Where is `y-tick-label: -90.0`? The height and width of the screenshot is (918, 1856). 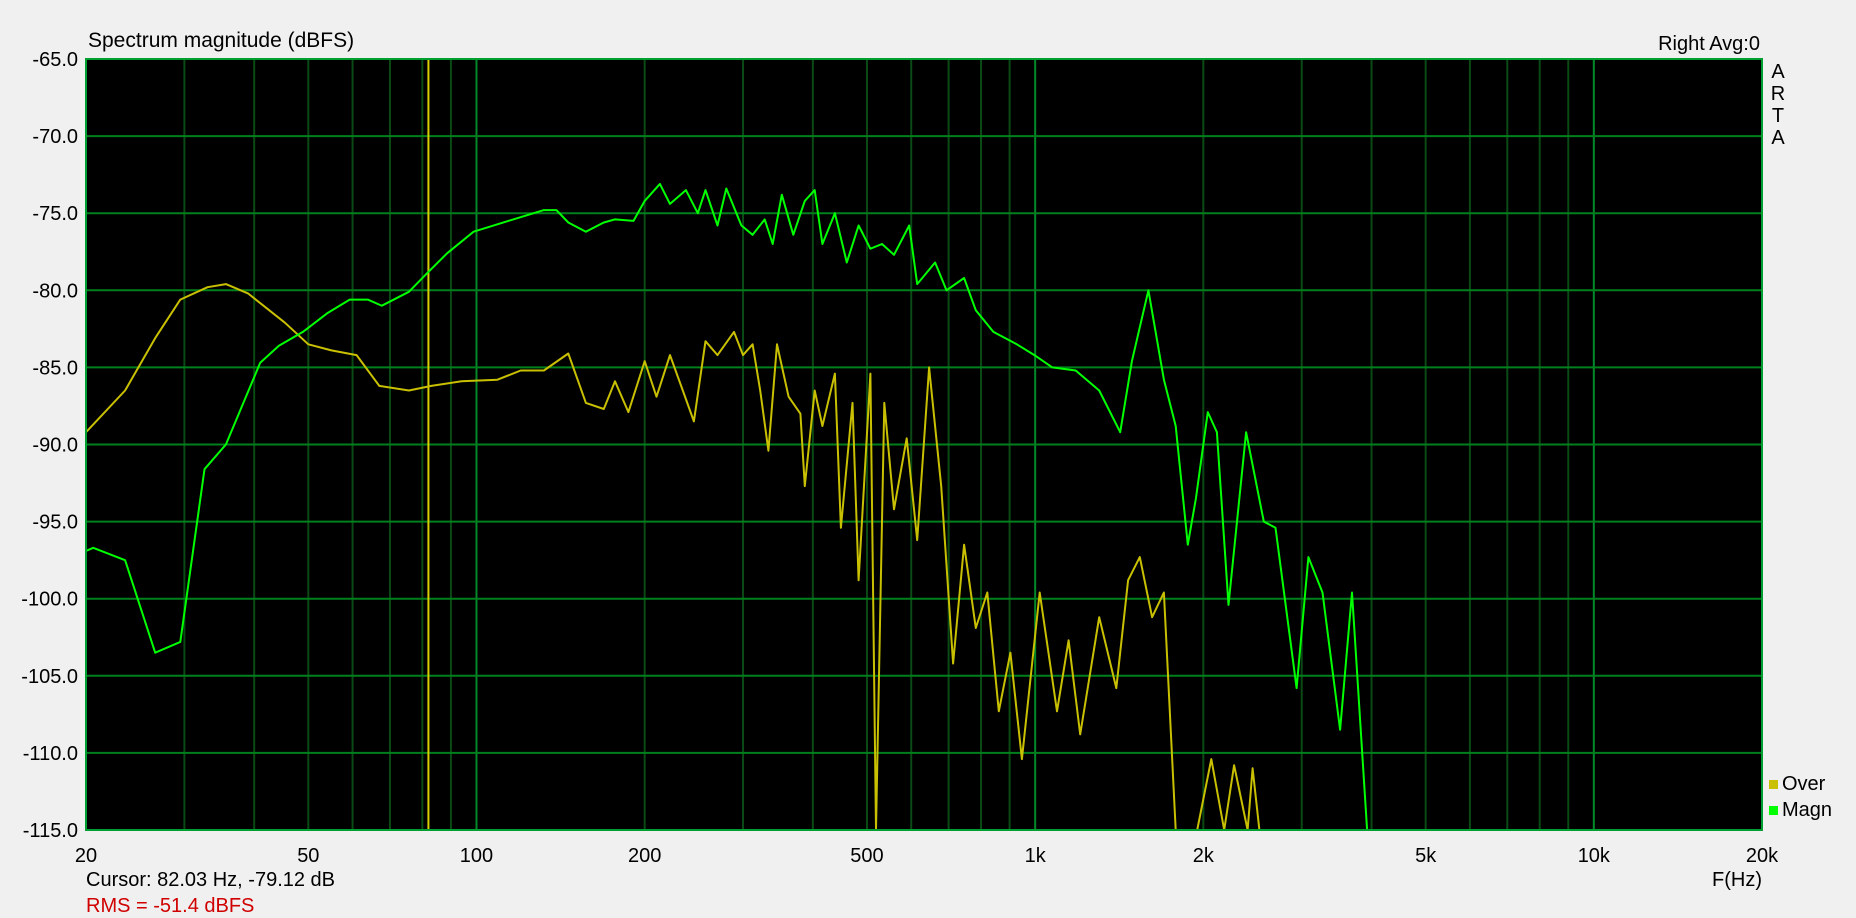
y-tick-label: -90.0 is located at coordinates (55, 446).